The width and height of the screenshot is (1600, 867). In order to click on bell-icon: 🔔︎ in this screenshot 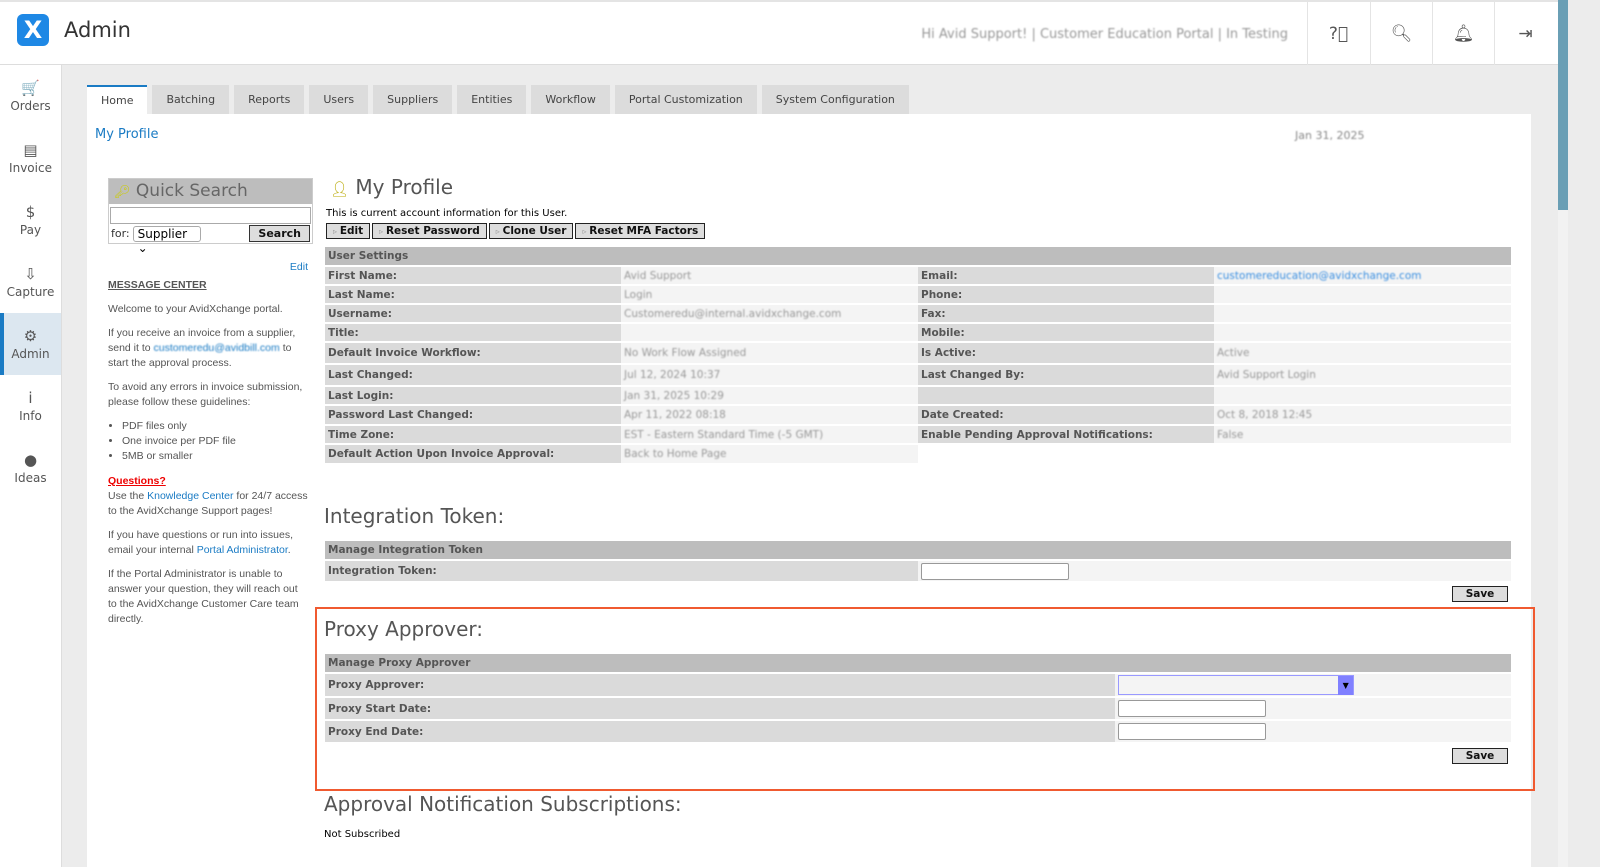, I will do `click(1463, 33)`.